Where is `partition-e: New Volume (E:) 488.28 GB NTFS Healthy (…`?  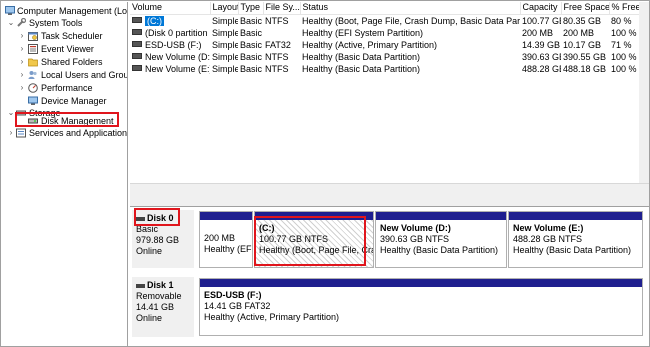 partition-e: New Volume (E:) 488.28 GB NTFS Healthy (… is located at coordinates (575, 239).